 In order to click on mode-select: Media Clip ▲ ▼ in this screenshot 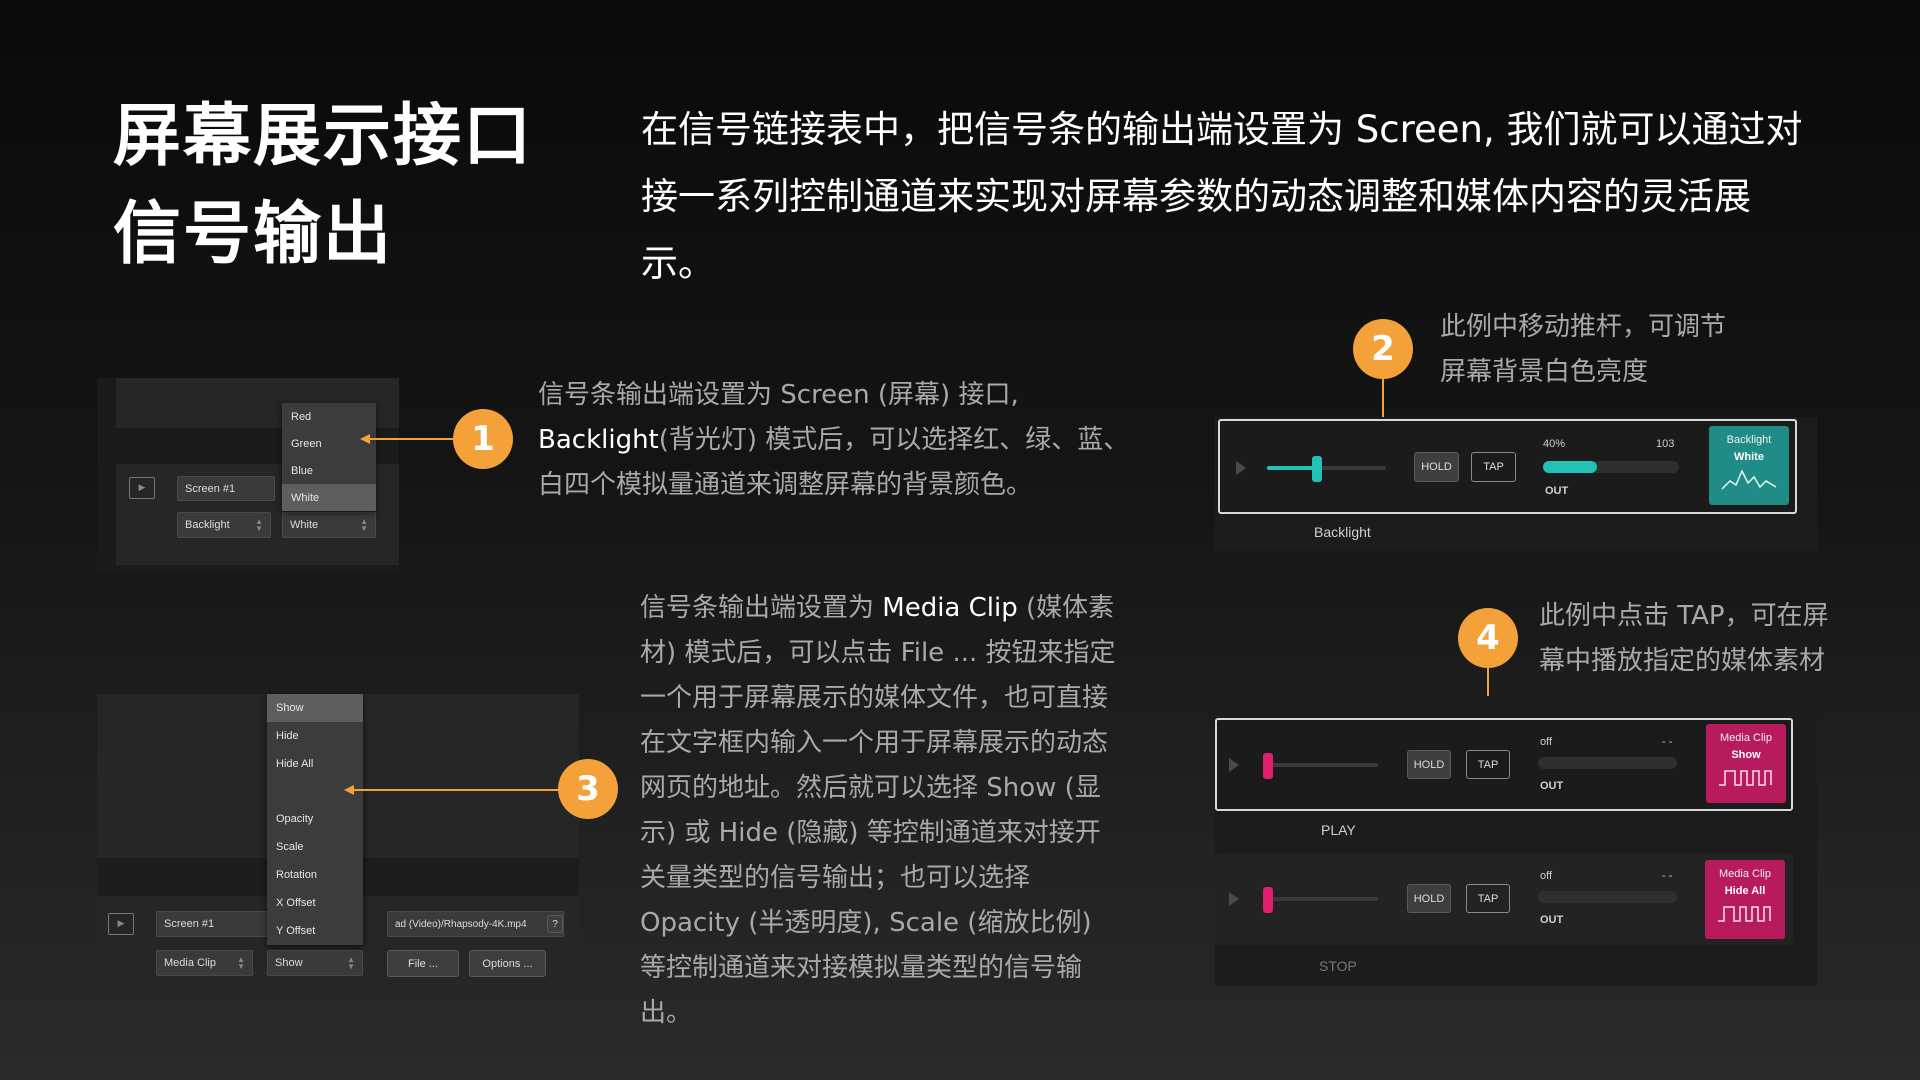, I will do `click(204, 963)`.